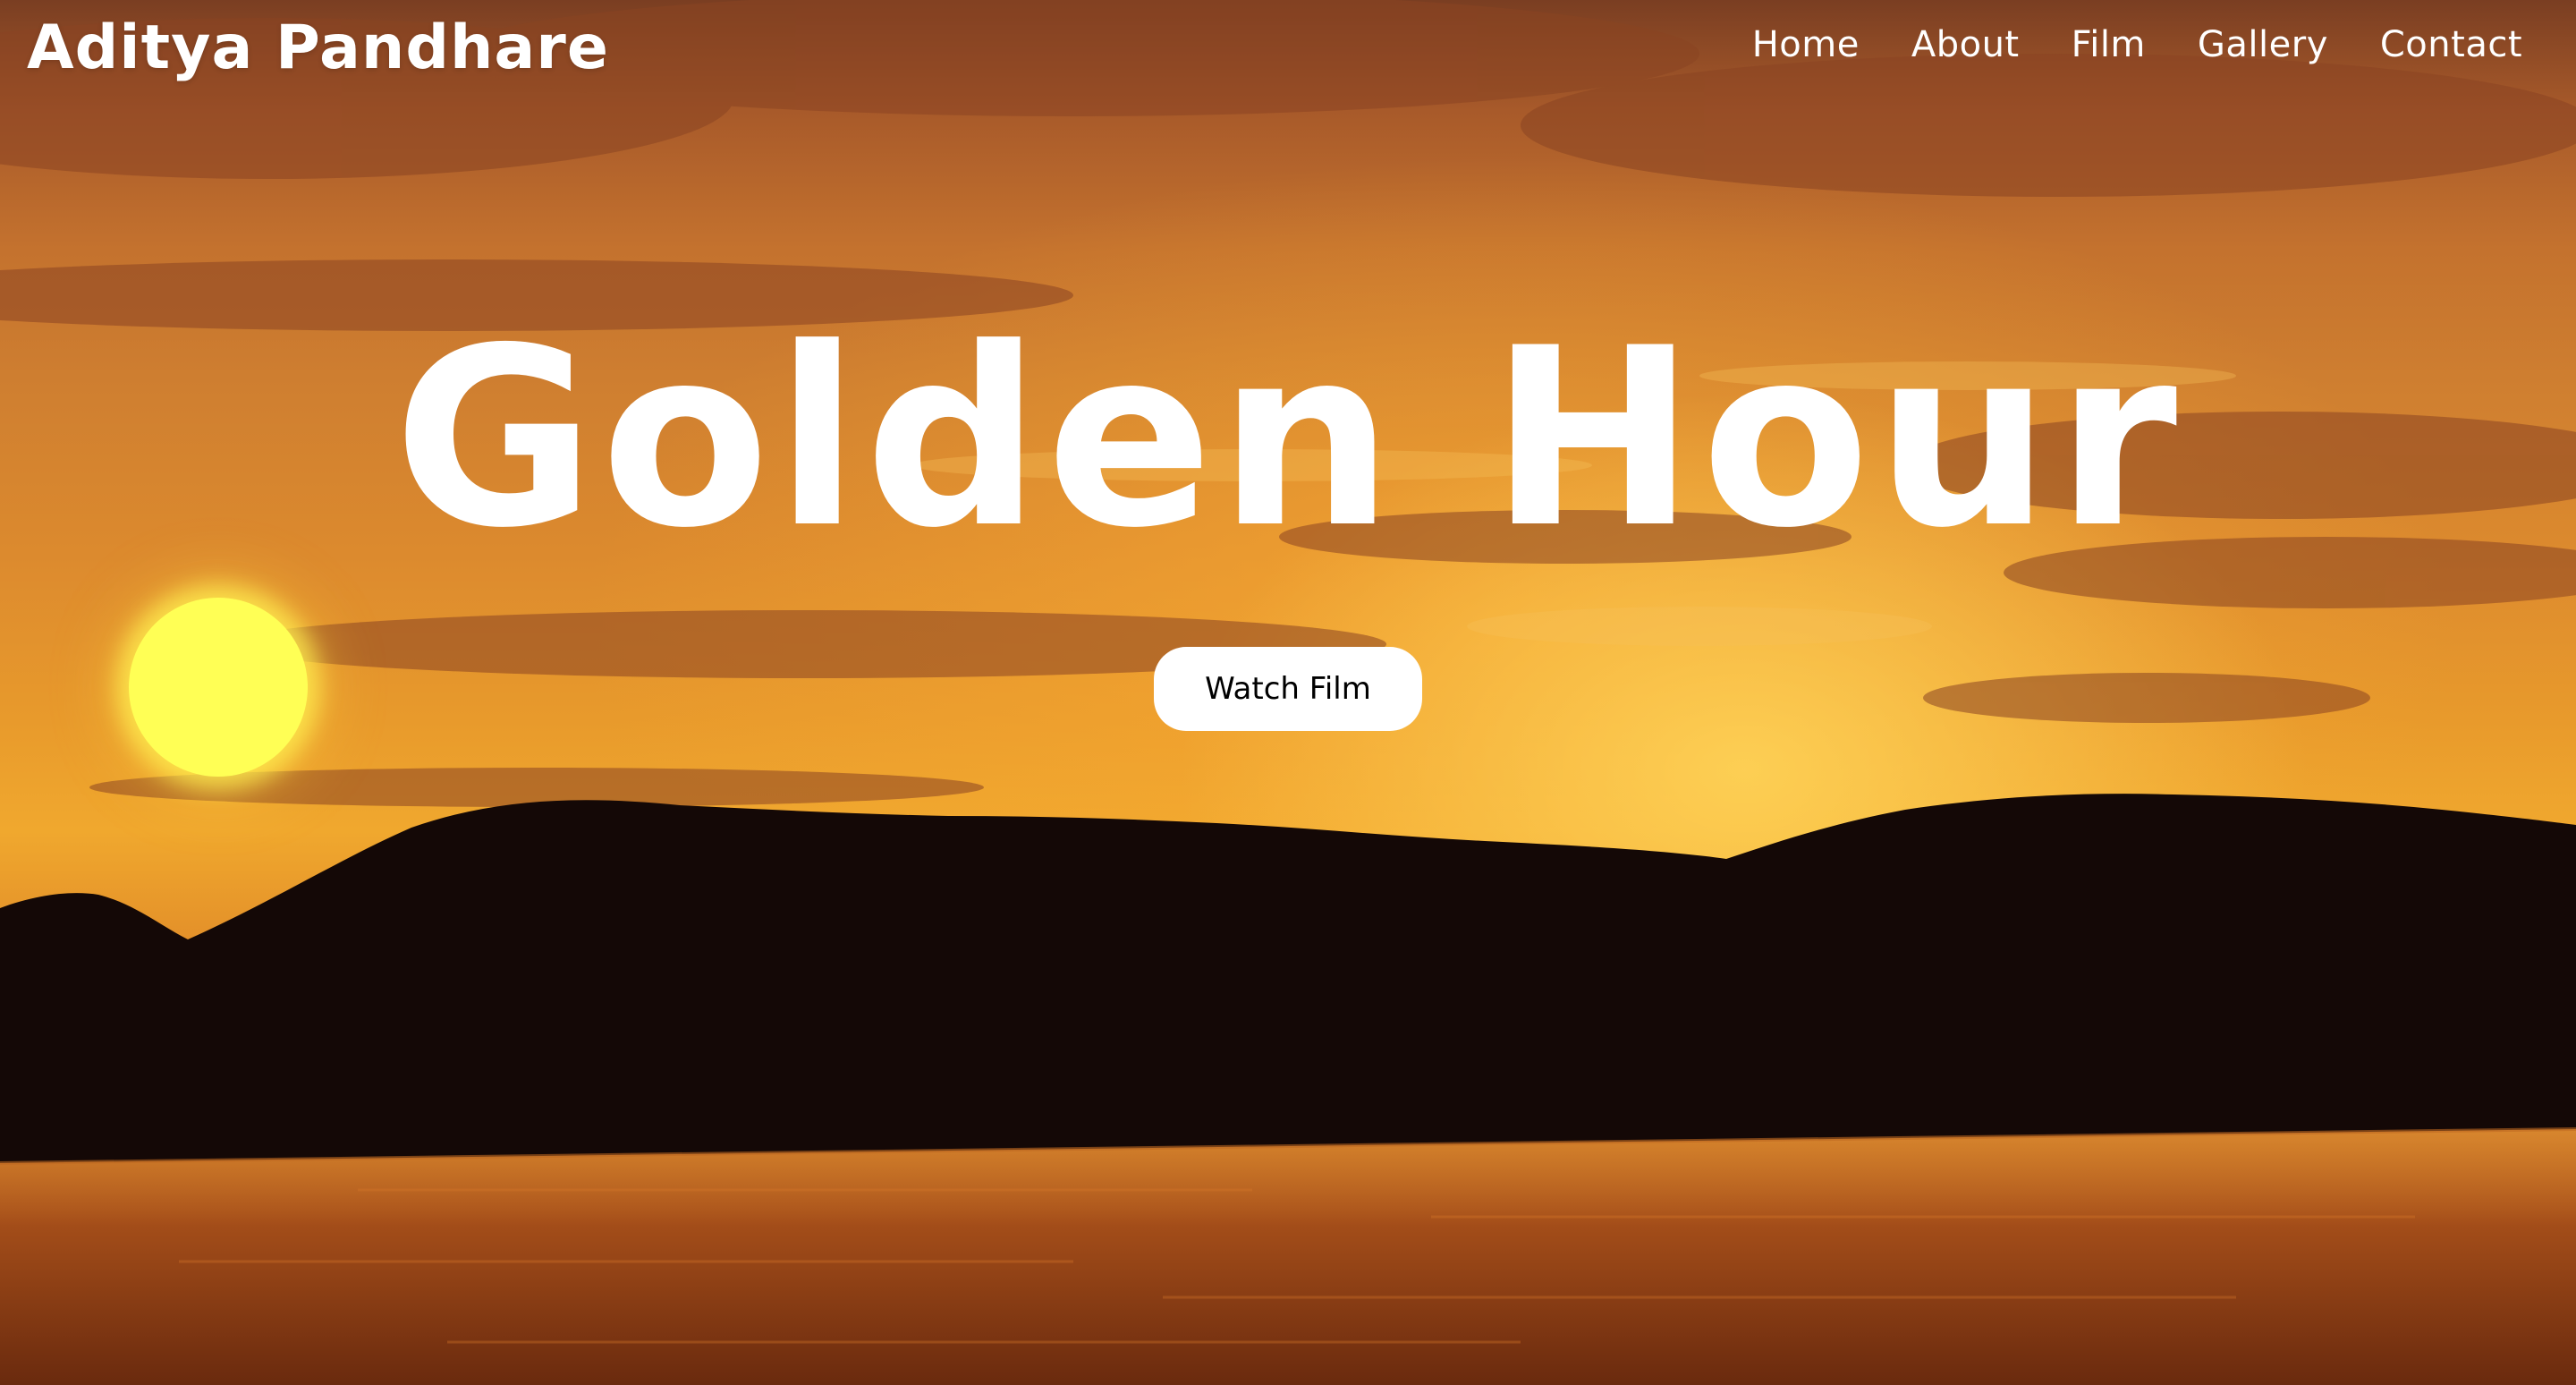  What do you see at coordinates (1288, 438) in the screenshot?
I see `hero-title: Golden Hour` at bounding box center [1288, 438].